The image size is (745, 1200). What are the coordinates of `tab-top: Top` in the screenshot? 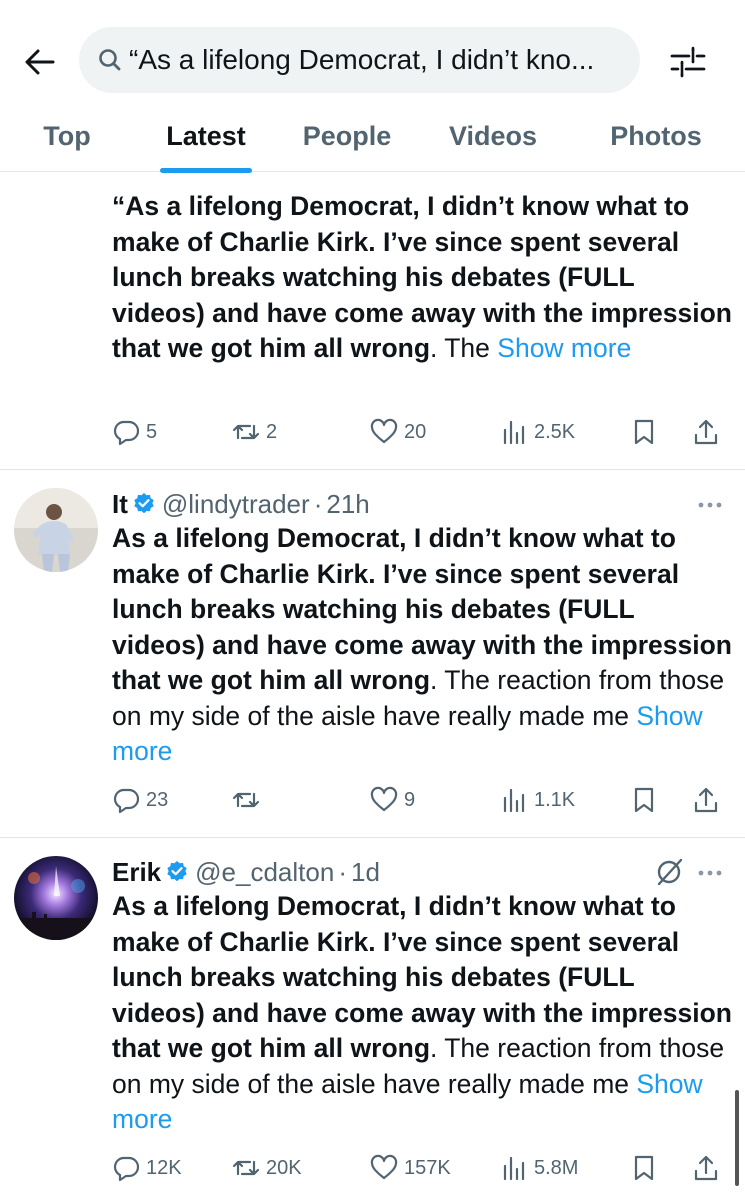 It's located at (67, 136).